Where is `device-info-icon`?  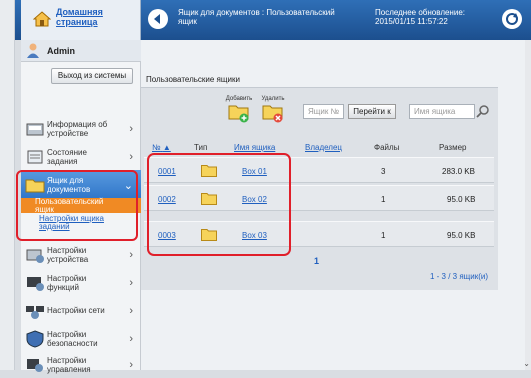
device-info-icon is located at coordinates (35, 129).